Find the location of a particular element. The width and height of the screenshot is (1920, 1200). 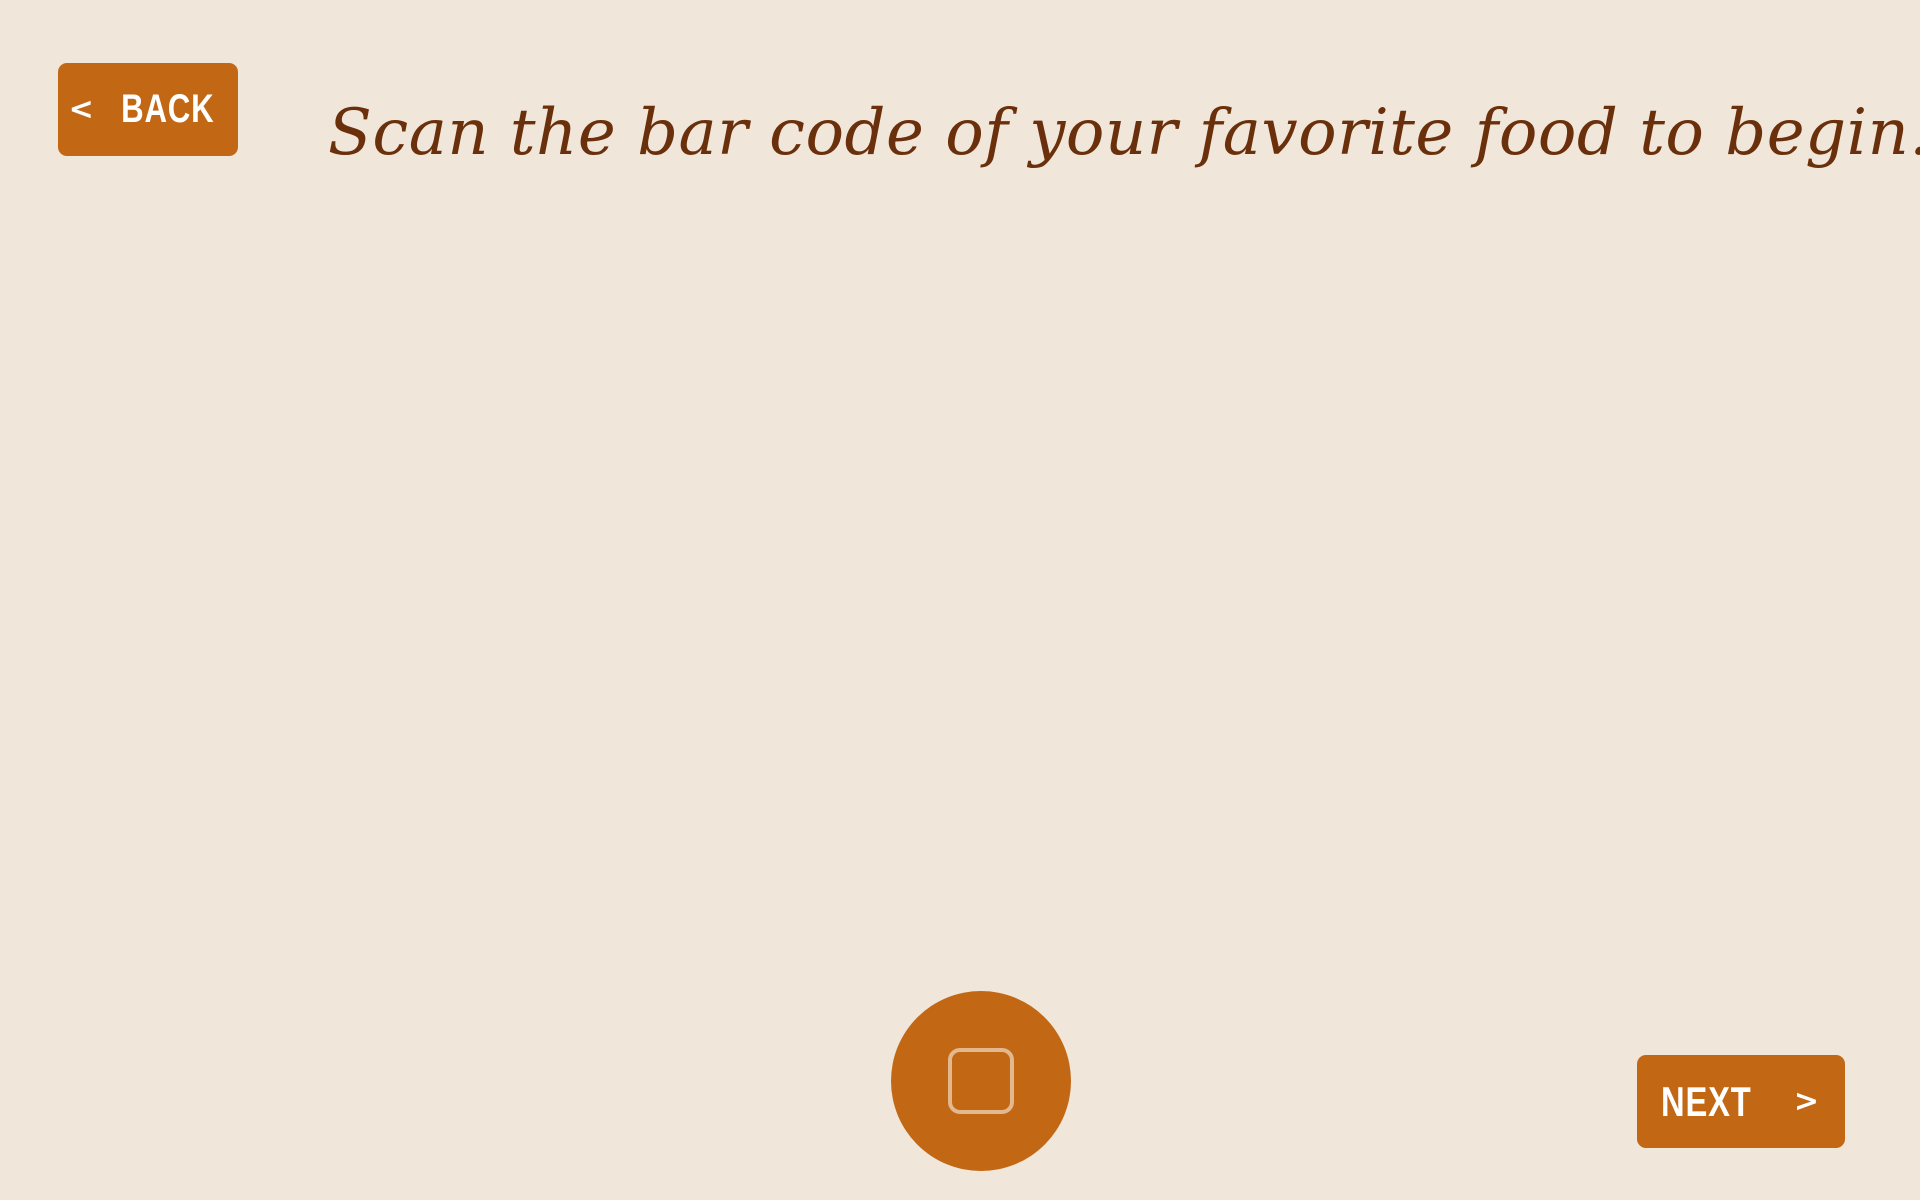

capture-button is located at coordinates (981, 1081).